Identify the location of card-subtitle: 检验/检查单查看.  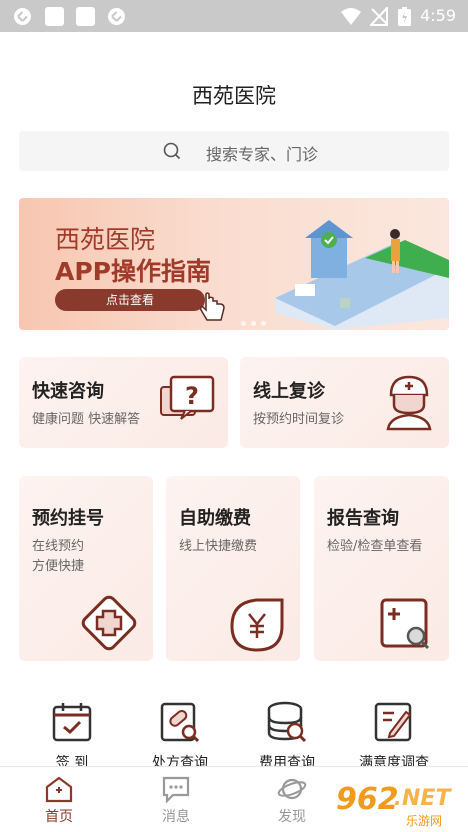
(375, 546).